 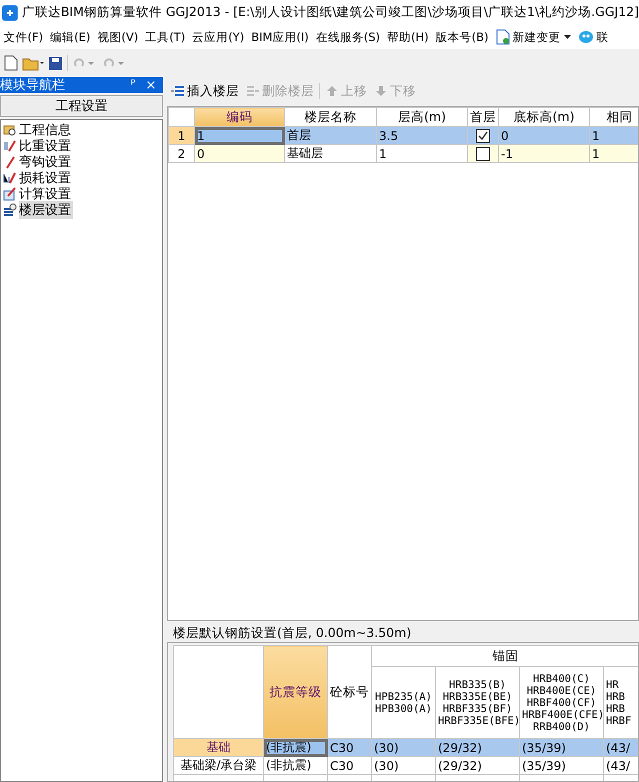 I want to click on column-header: HRB400(C) HRB400E(CE) HRBF400(CF) HRBF400E(CFE) RRB400(D), so click(x=562, y=702).